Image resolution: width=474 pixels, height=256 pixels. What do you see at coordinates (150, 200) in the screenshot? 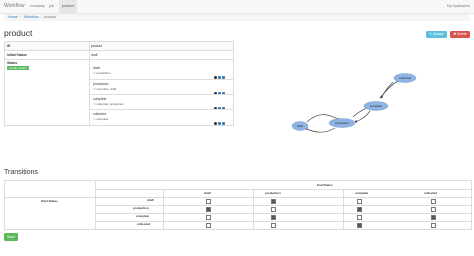
I see `row-header-draft: draft` at bounding box center [150, 200].